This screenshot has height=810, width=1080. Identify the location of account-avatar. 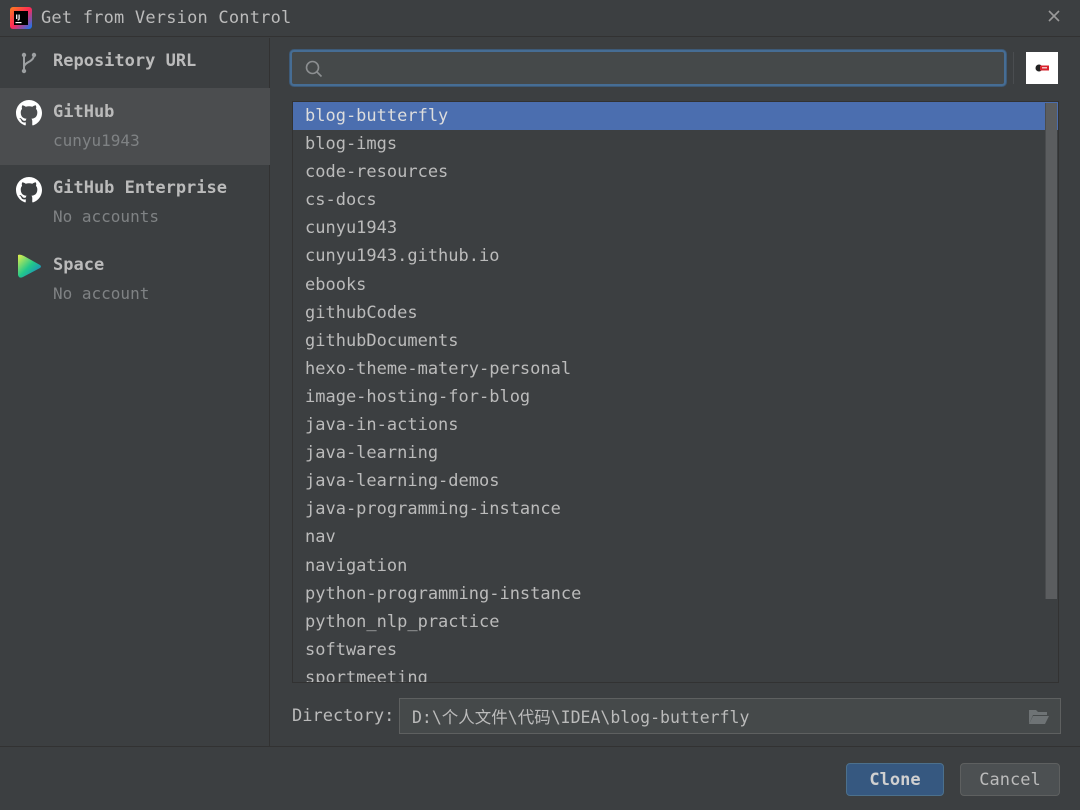
(1042, 68).